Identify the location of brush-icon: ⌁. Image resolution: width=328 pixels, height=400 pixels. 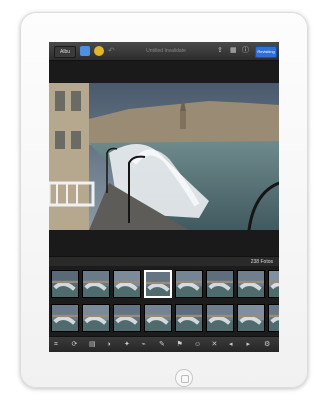
(144, 345).